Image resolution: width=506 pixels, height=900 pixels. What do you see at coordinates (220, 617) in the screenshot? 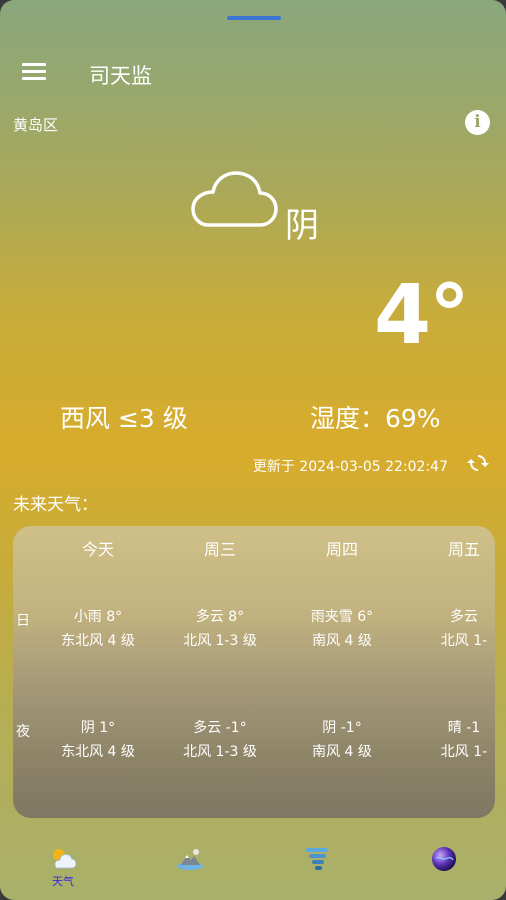
I see `day-weather: 多云 8°` at bounding box center [220, 617].